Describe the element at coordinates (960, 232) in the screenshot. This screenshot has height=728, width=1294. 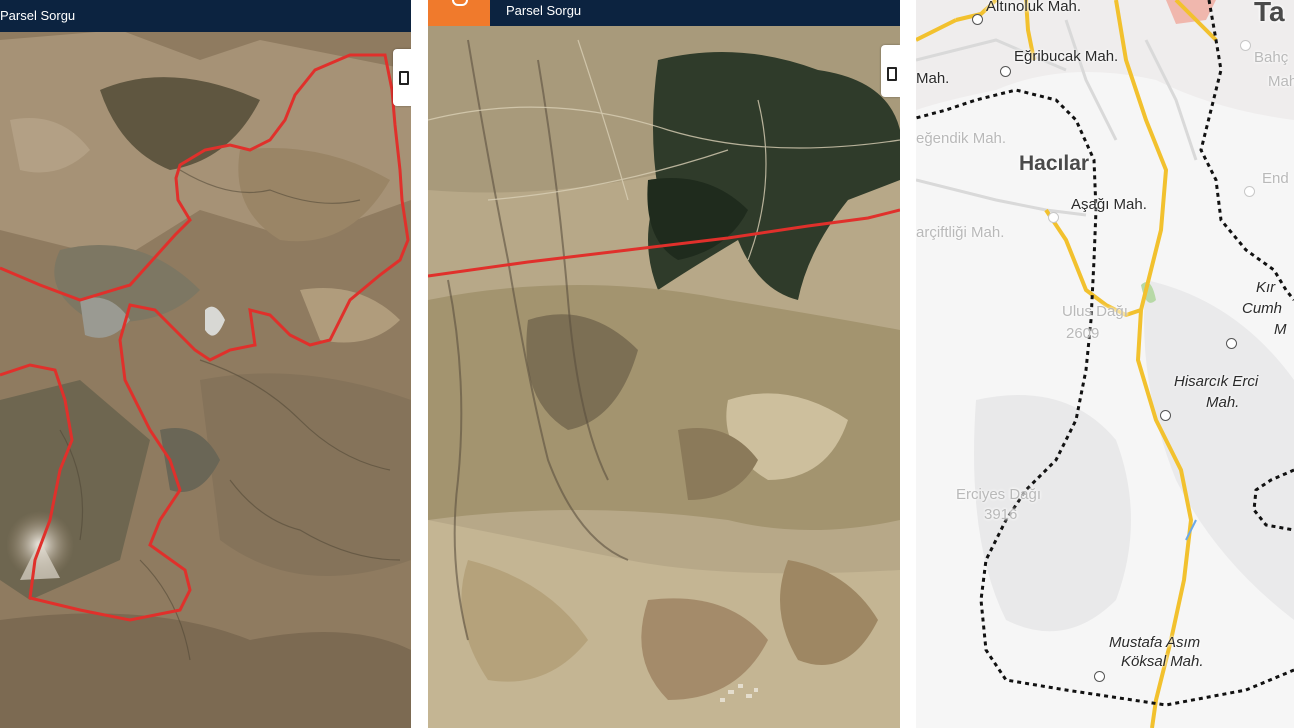
I see `label-arciftligi: arçiftliği Mah.` at that location.